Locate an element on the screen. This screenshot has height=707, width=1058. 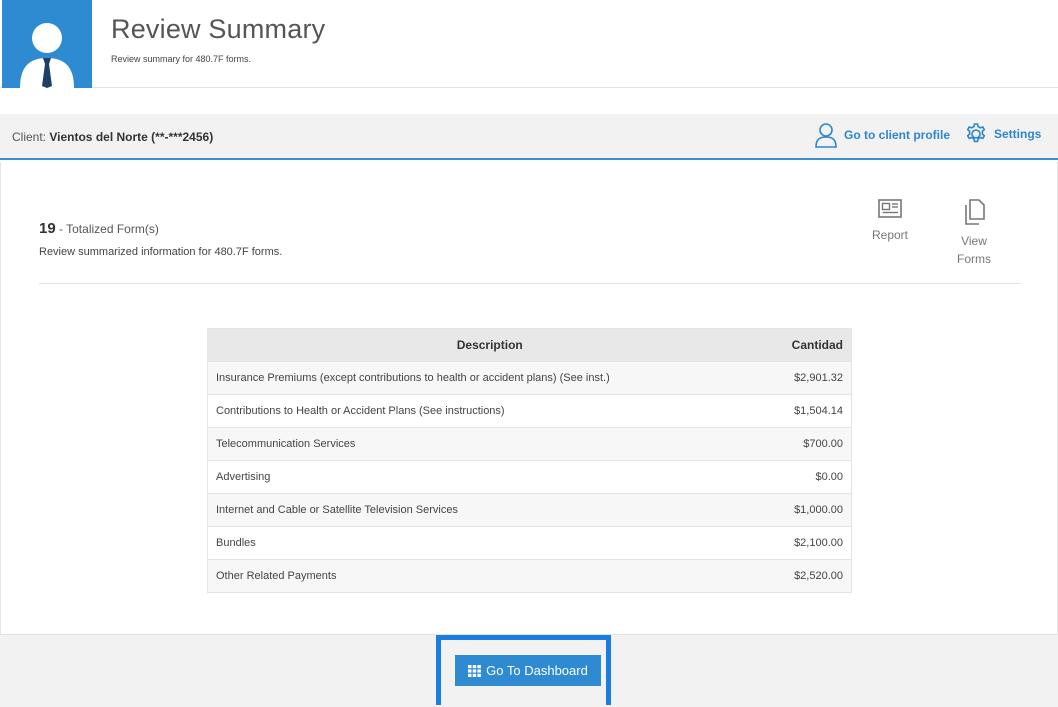
go-to-client-profile-link: Go to client profile is located at coordinates (882, 135).